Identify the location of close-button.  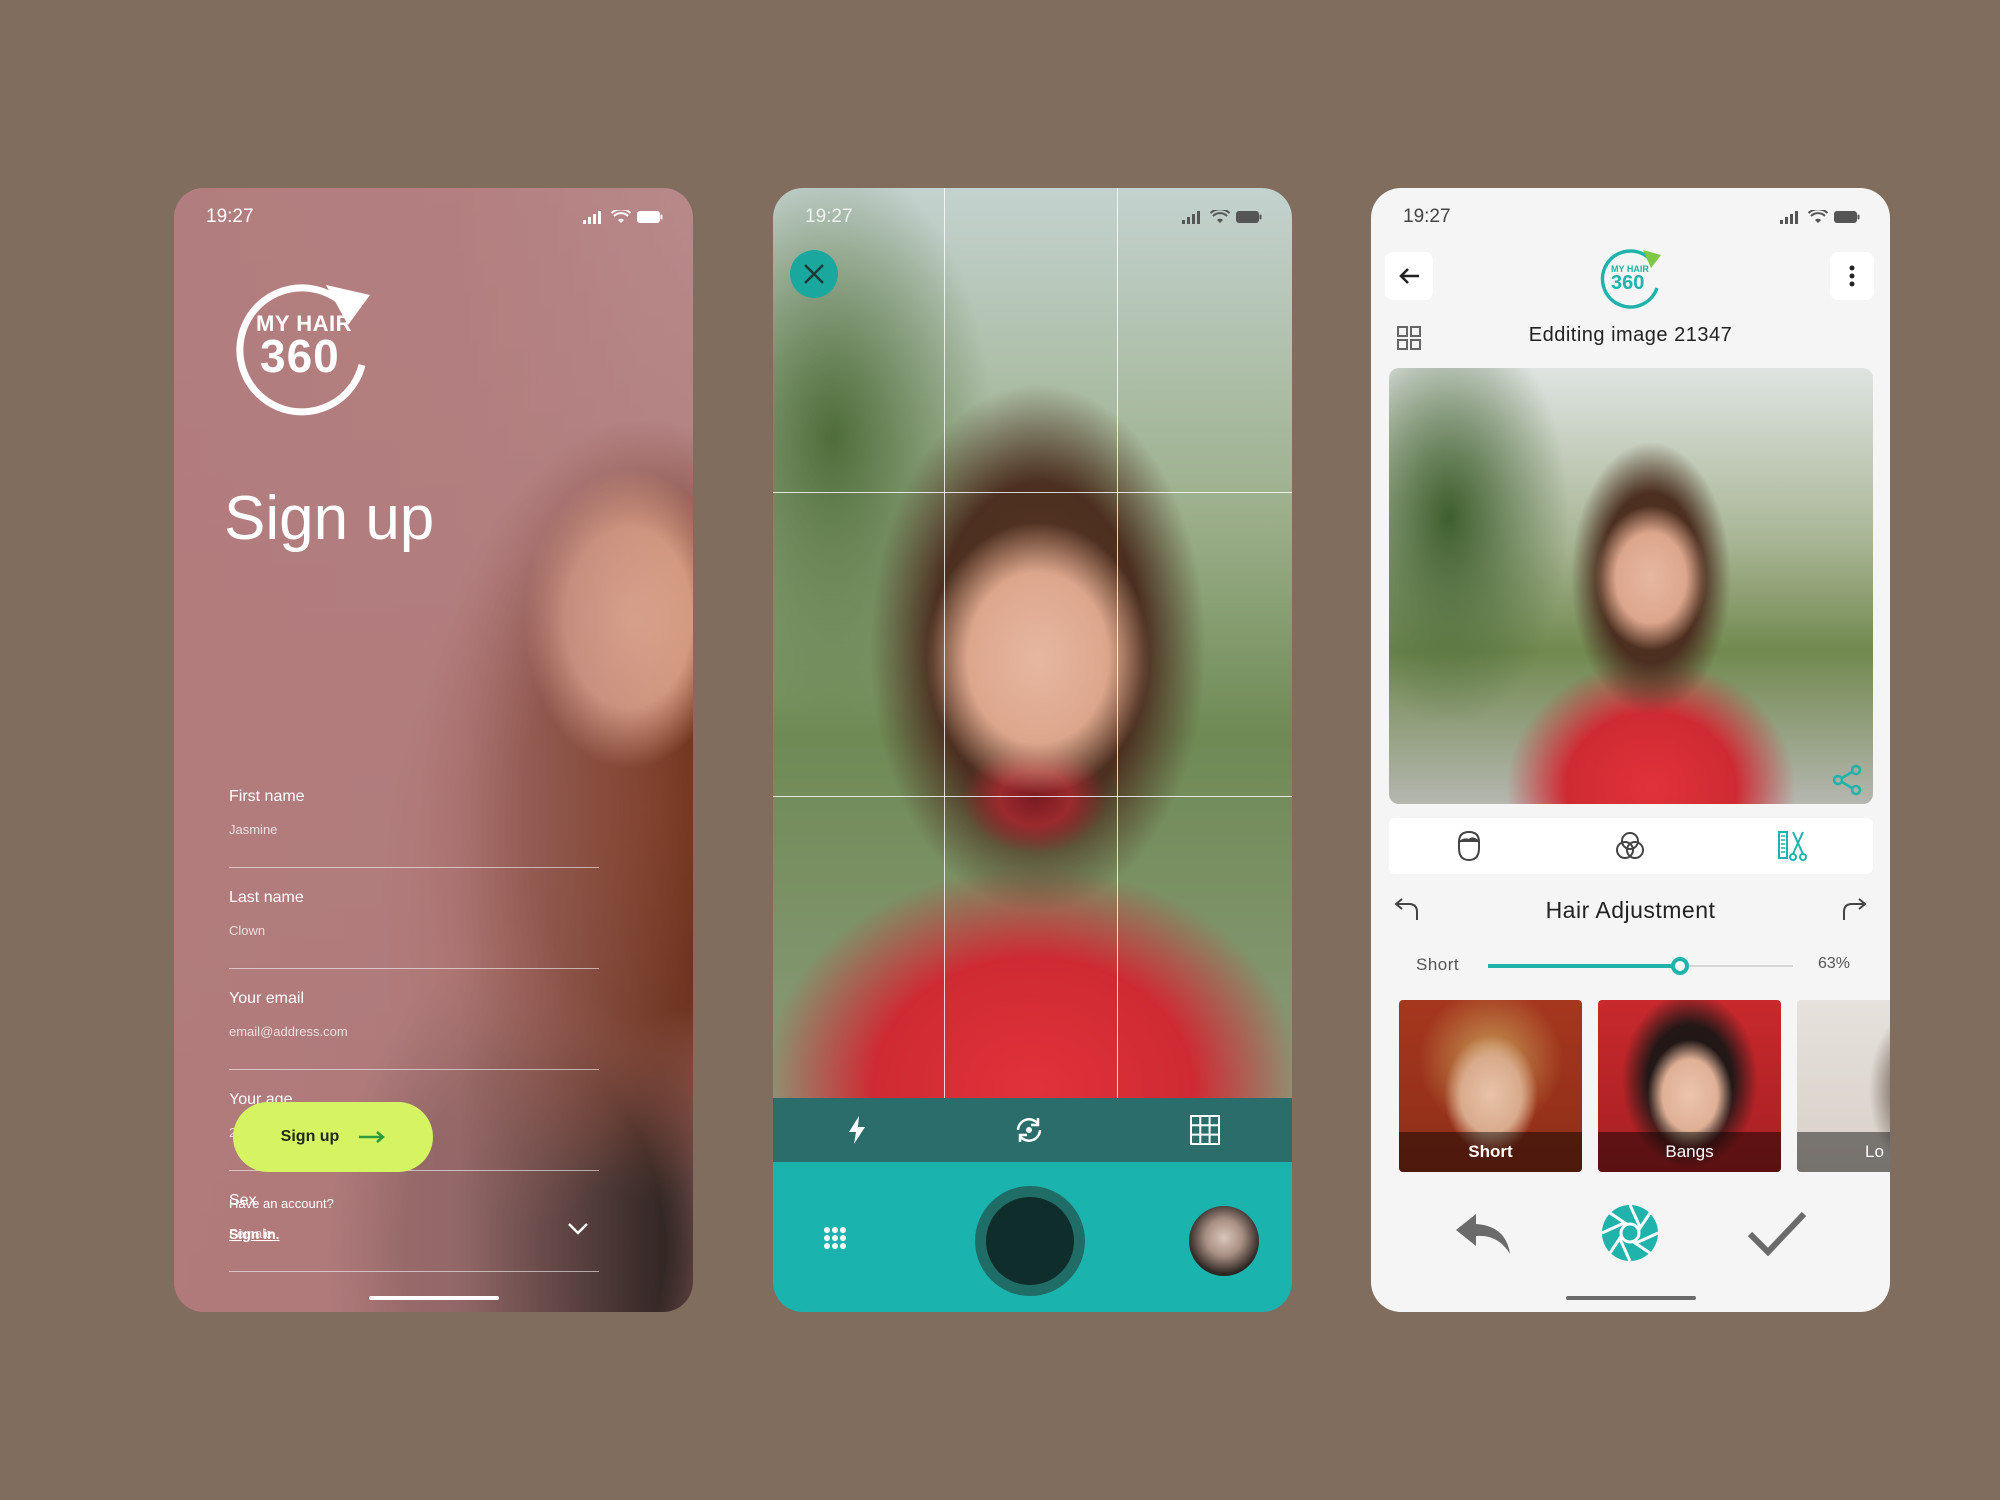
(814, 274).